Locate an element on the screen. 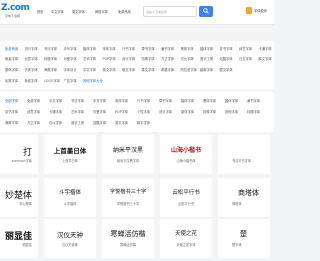 The height and width of the screenshot is (261, 320). tag-categories_row1-3: 手写字体 is located at coordinates (70, 48).